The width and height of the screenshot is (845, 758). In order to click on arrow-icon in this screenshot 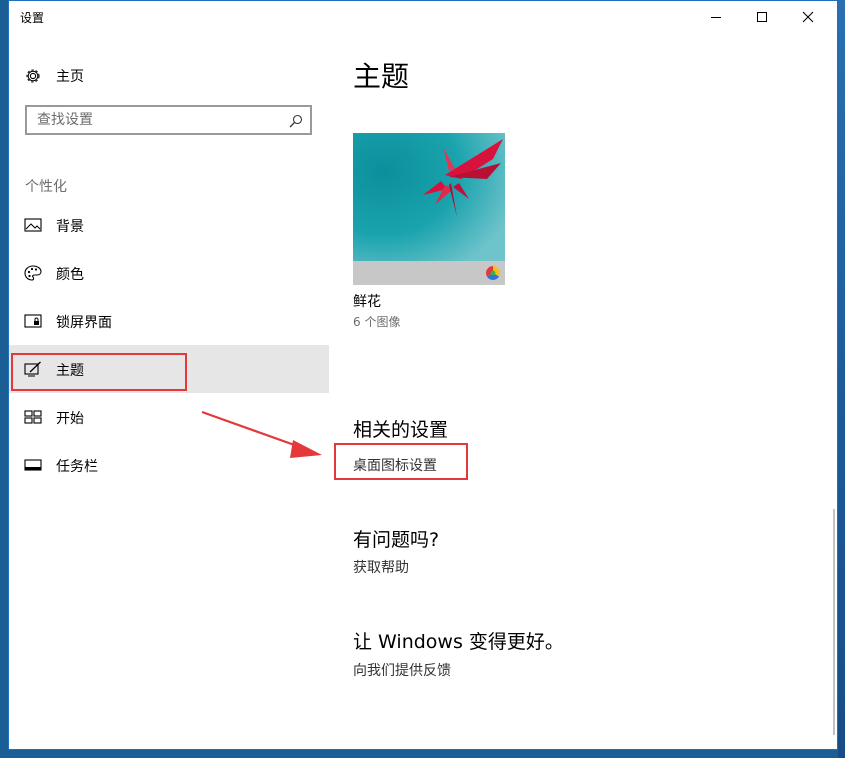, I will do `click(261, 434)`.